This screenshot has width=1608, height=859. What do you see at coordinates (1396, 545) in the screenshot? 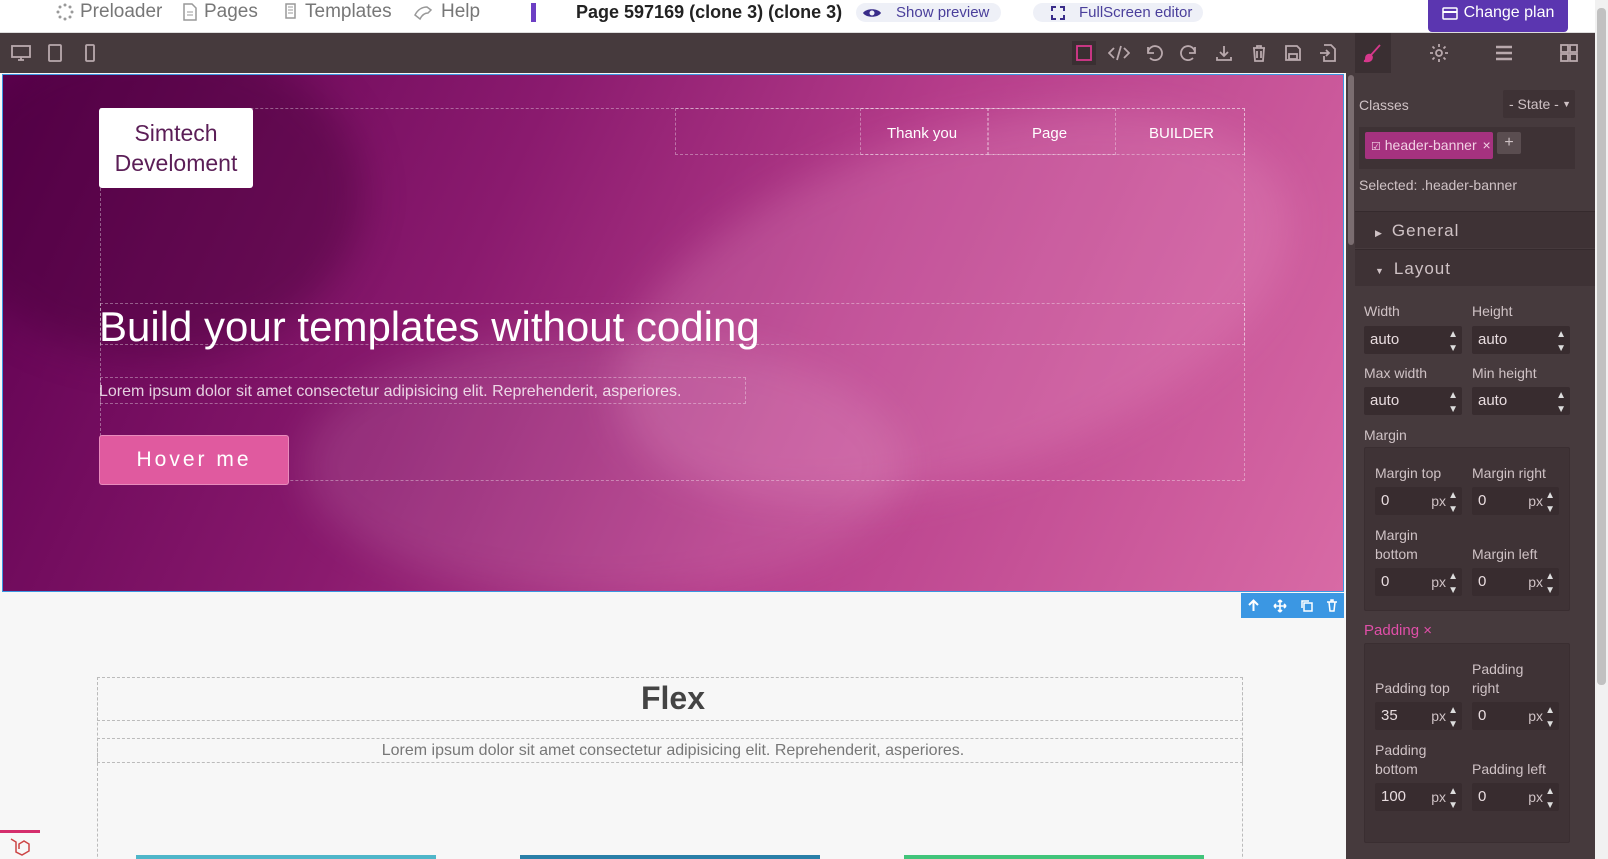
I see `margin-bottom-label: Margin bottom` at bounding box center [1396, 545].